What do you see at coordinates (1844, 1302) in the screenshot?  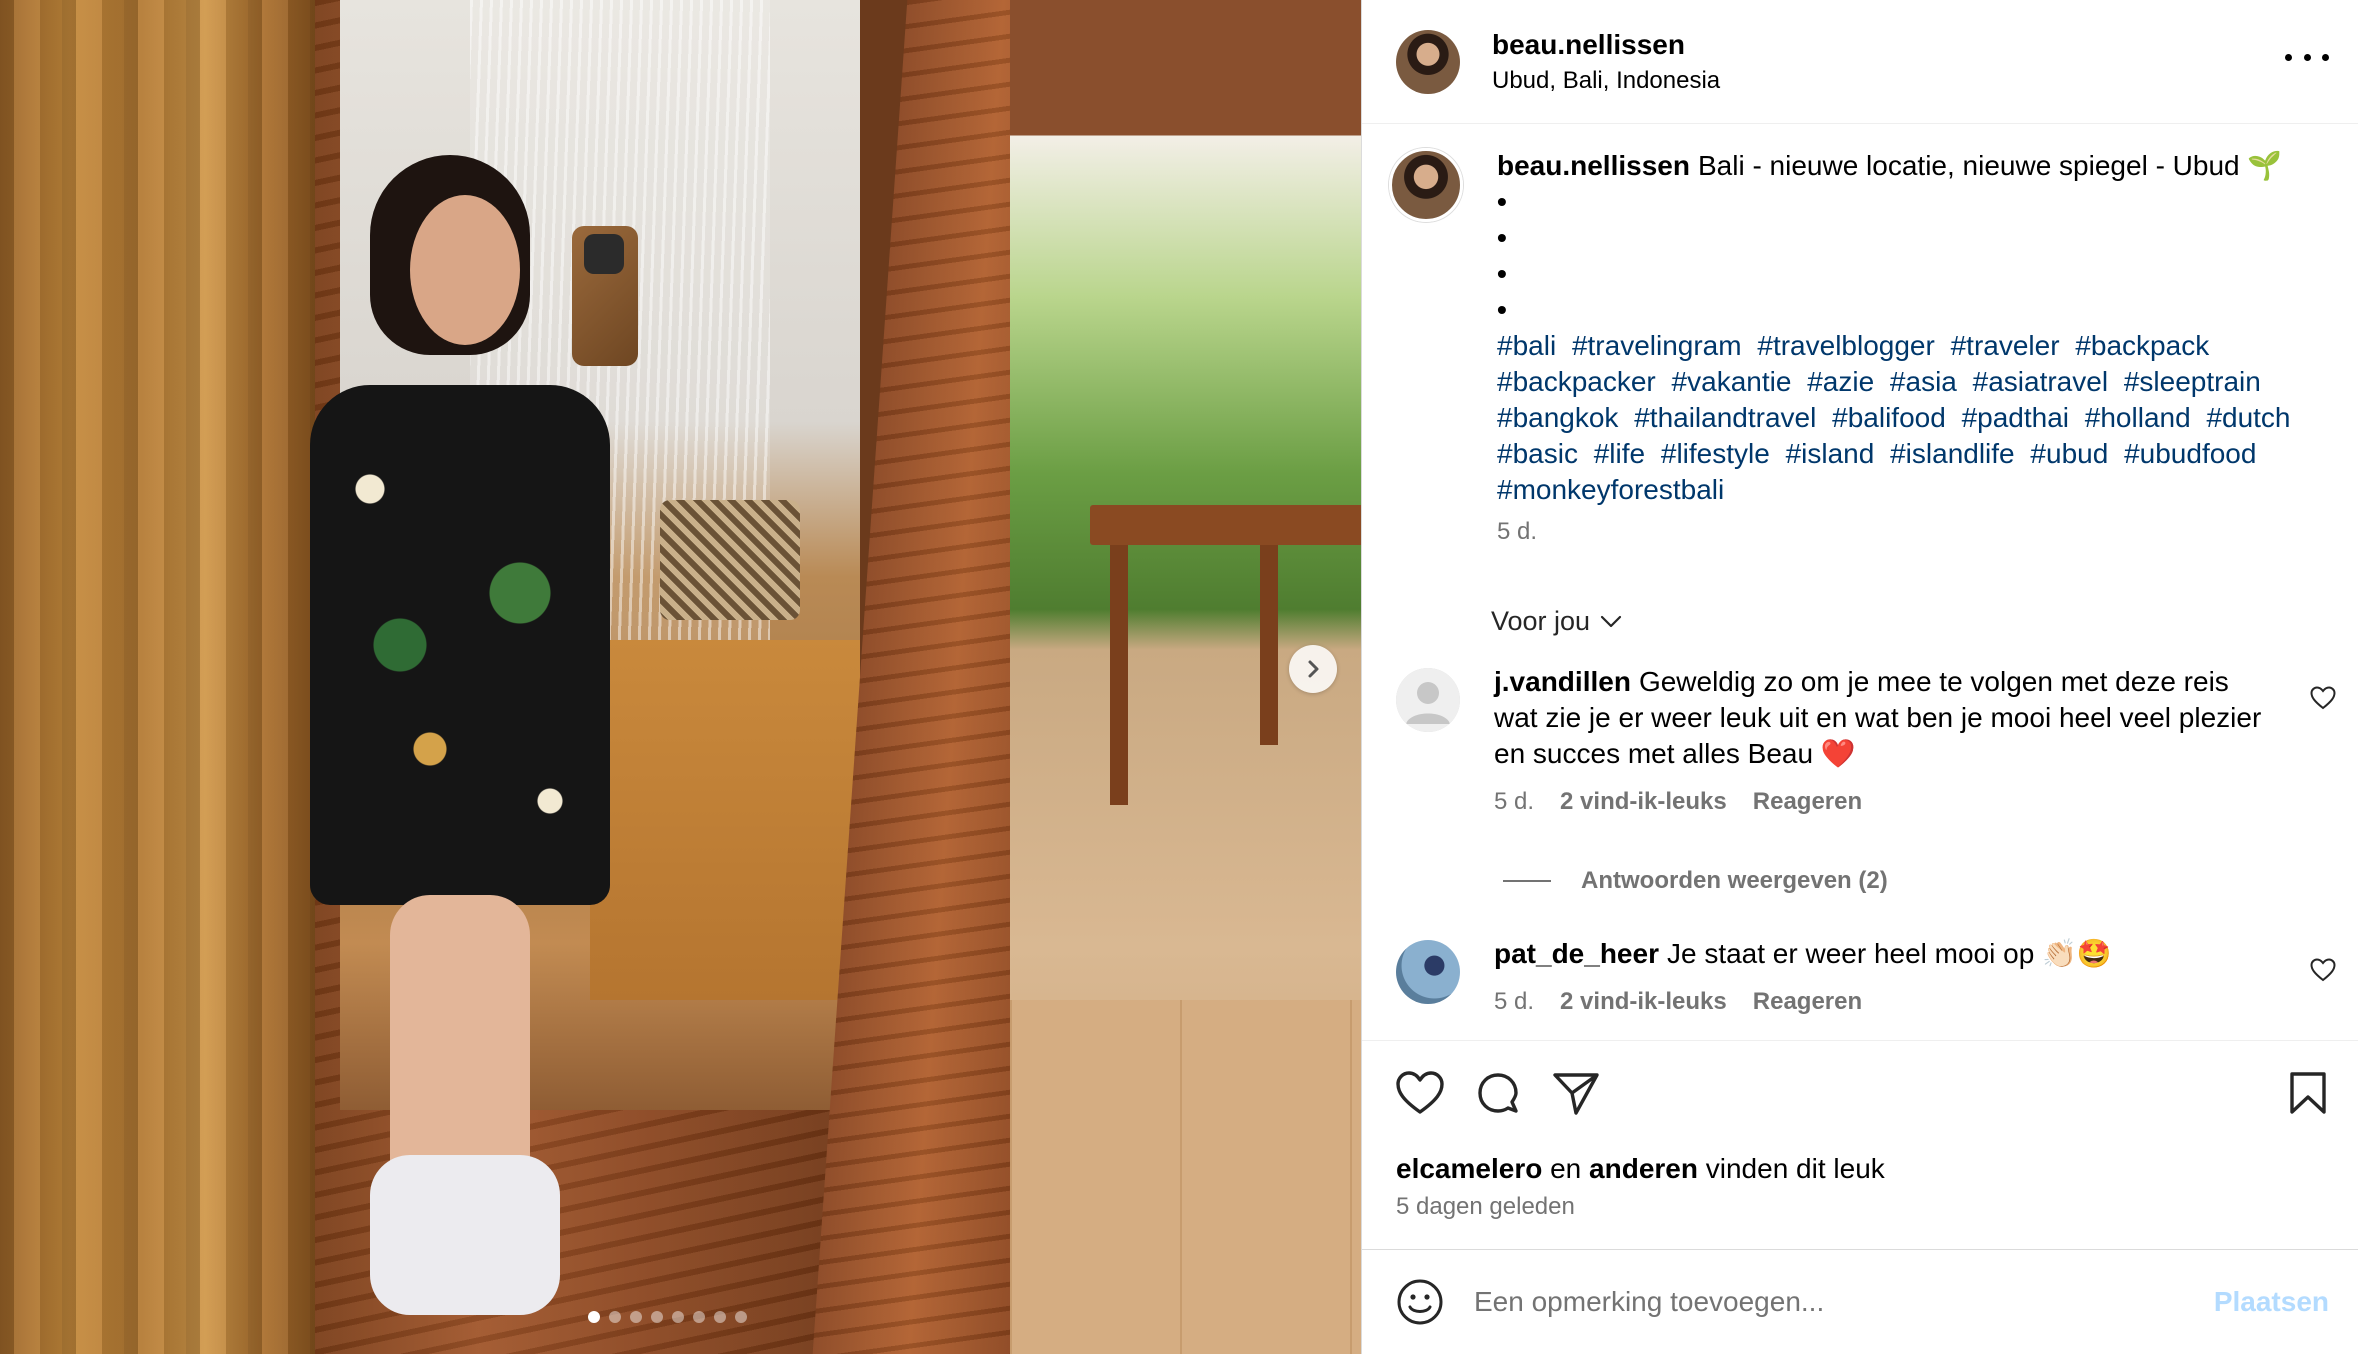 I see `comment-input` at bounding box center [1844, 1302].